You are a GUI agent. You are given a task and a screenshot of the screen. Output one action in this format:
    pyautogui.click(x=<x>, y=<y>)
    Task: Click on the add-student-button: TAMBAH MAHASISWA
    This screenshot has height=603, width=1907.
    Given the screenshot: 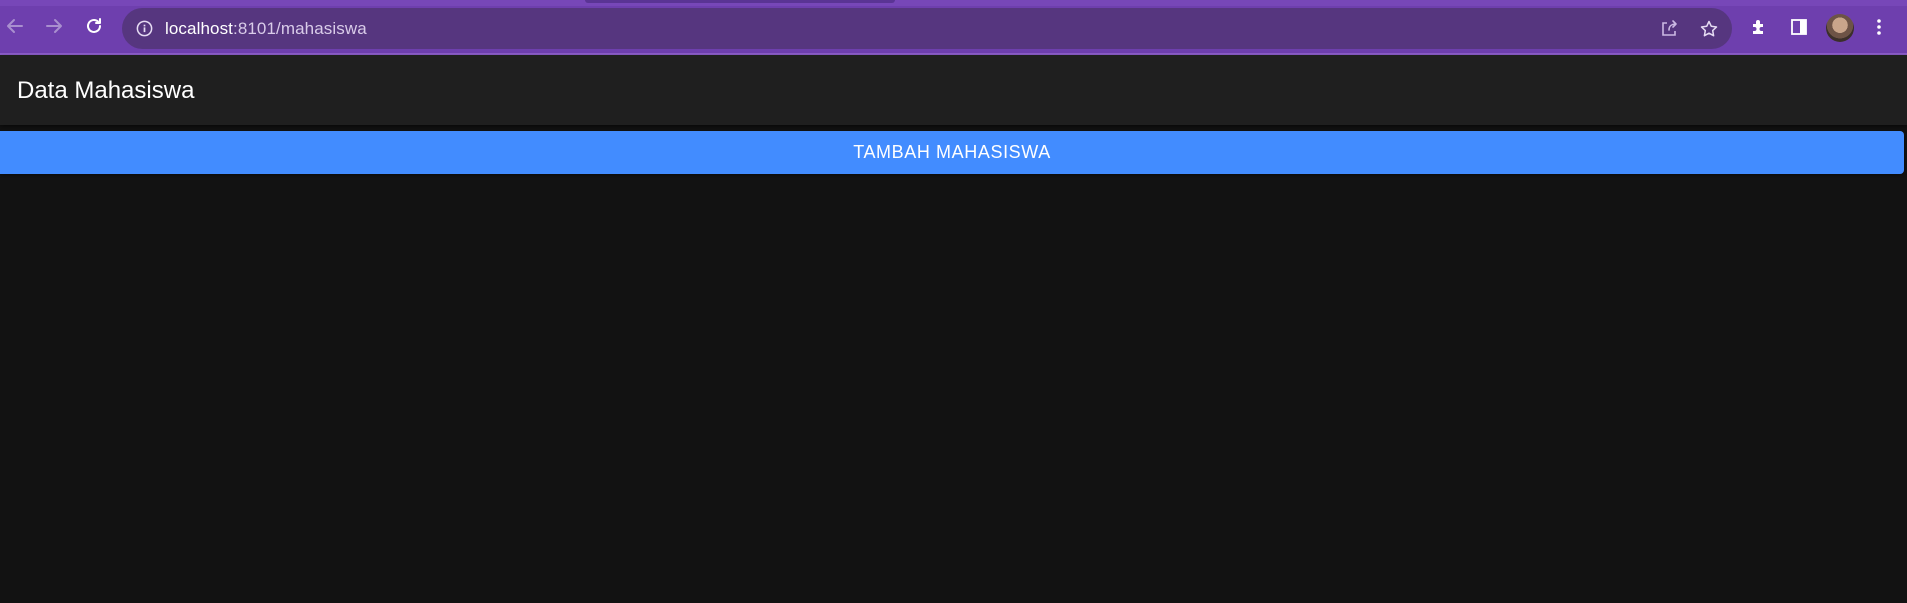 What is the action you would take?
    pyautogui.click(x=952, y=152)
    